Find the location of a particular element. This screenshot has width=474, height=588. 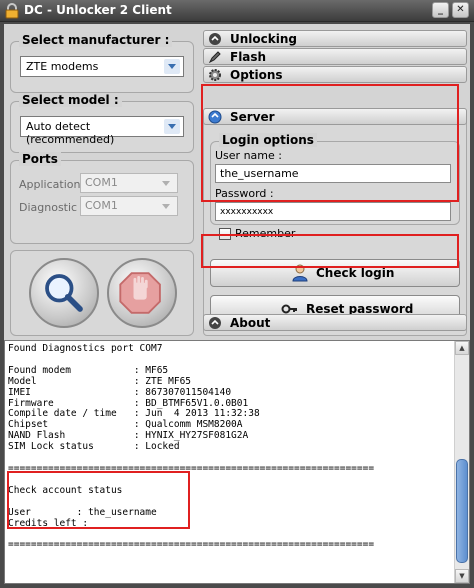

manufacturer-select: ZTE modems is located at coordinates (102, 66).